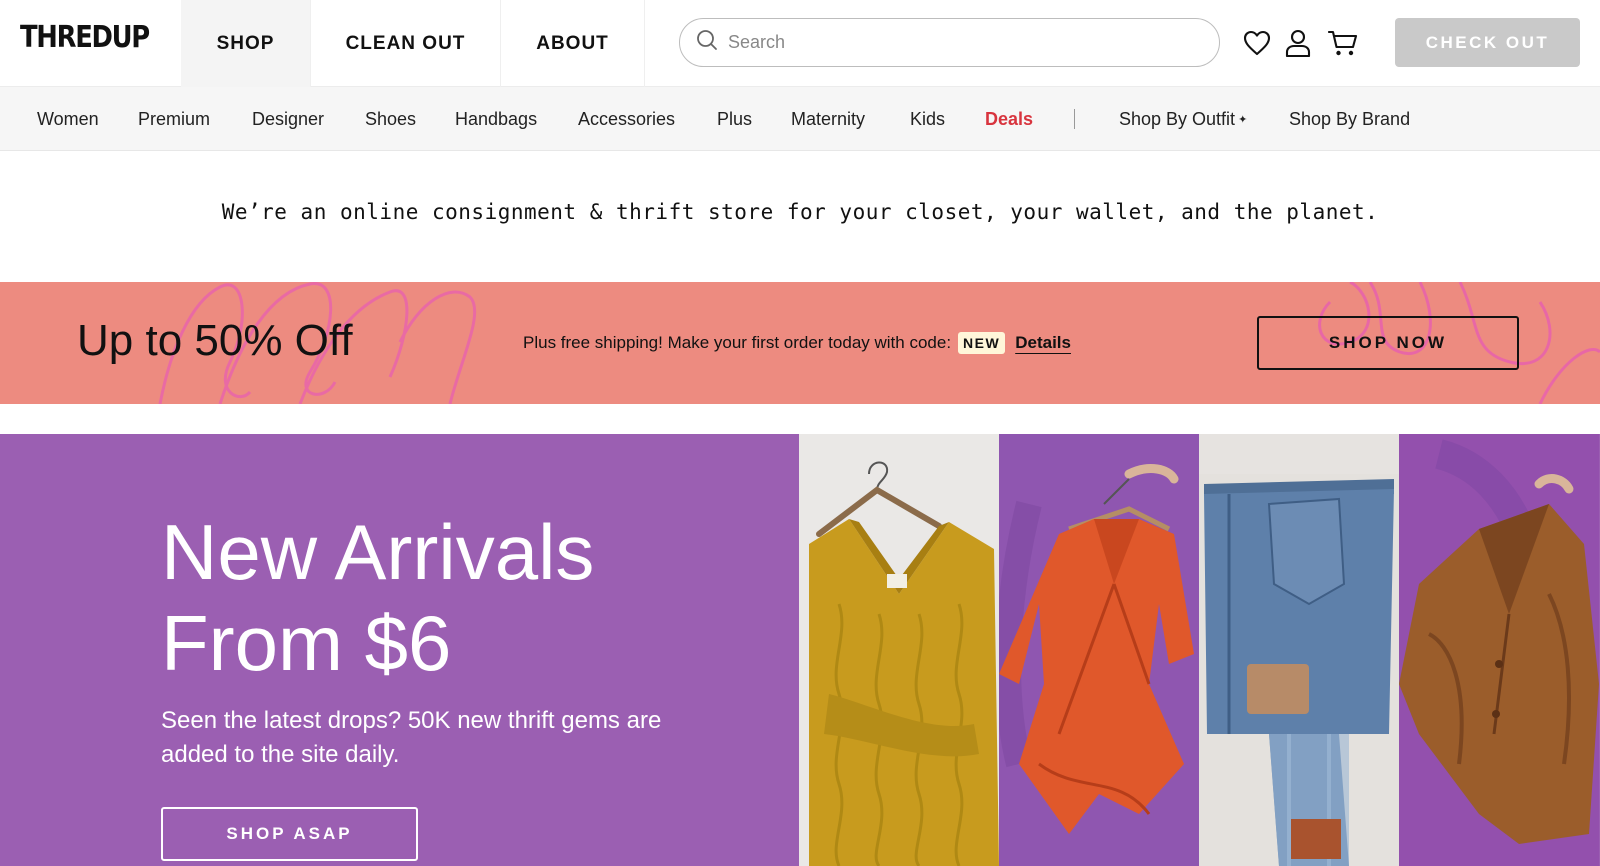 The width and height of the screenshot is (1600, 866). I want to click on hero-title-line-2: From $6, so click(306, 643).